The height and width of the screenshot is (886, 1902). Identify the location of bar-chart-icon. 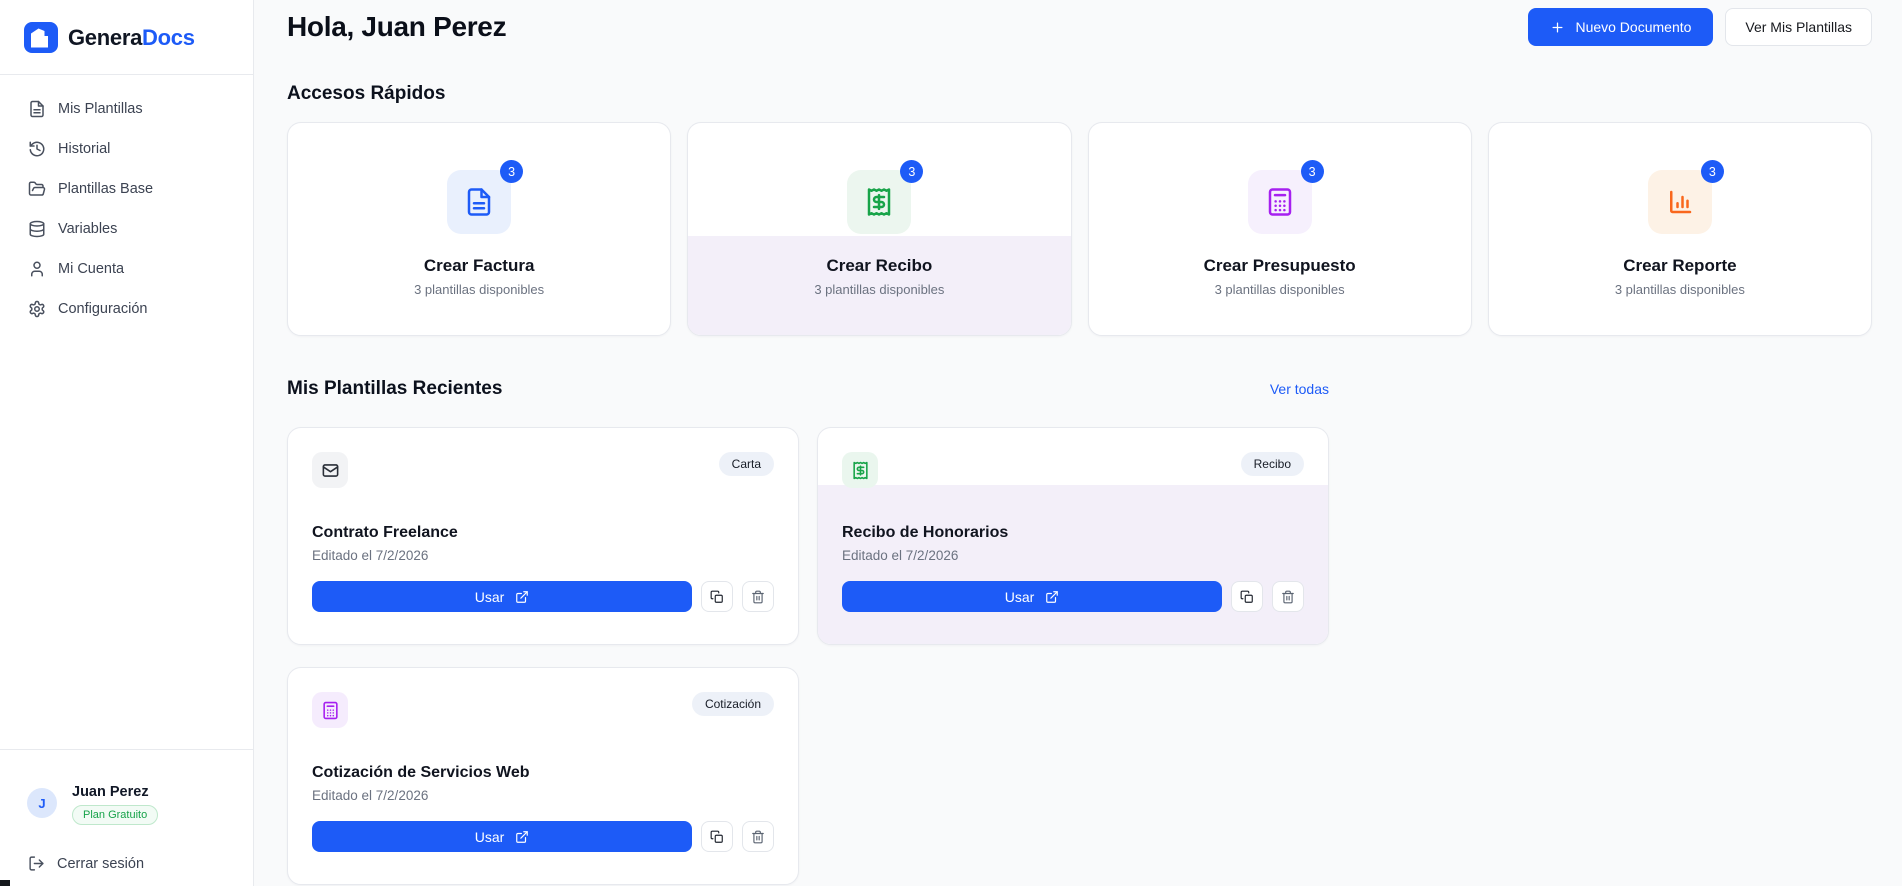
(1680, 202).